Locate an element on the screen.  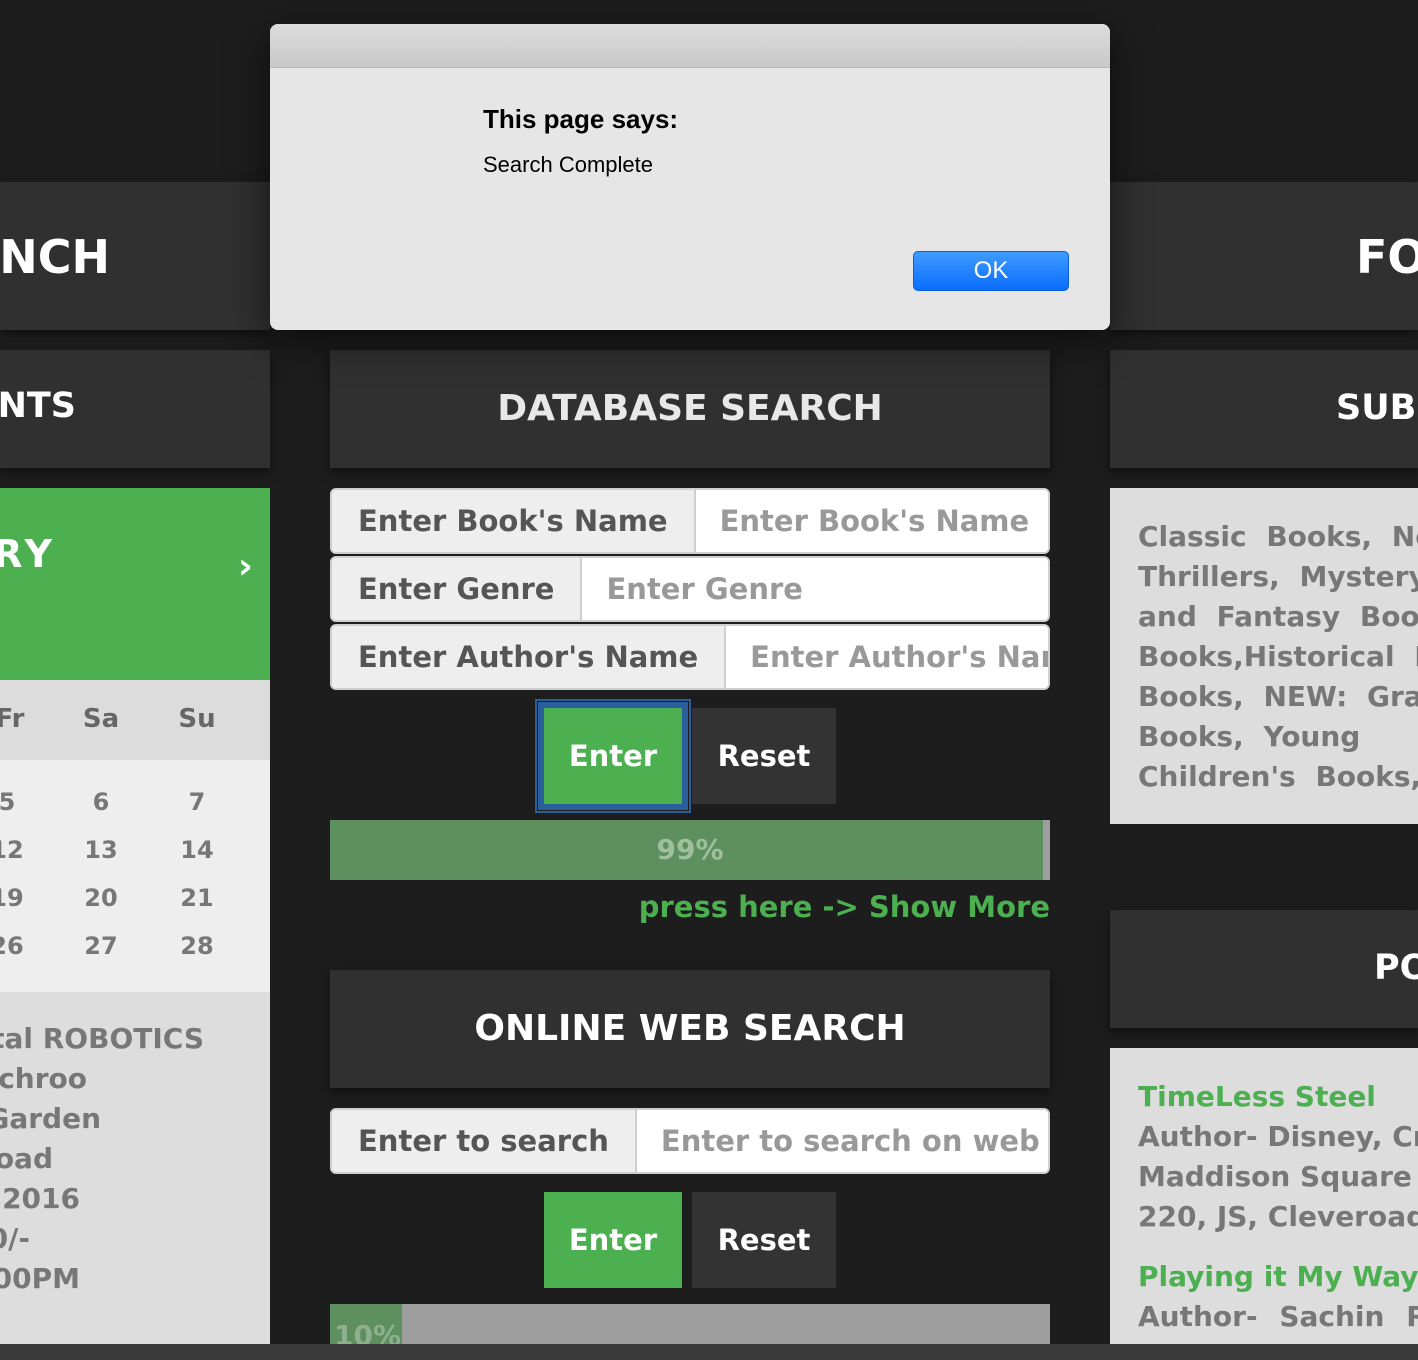
right-panel-heading: FO is located at coordinates (1264, 256).